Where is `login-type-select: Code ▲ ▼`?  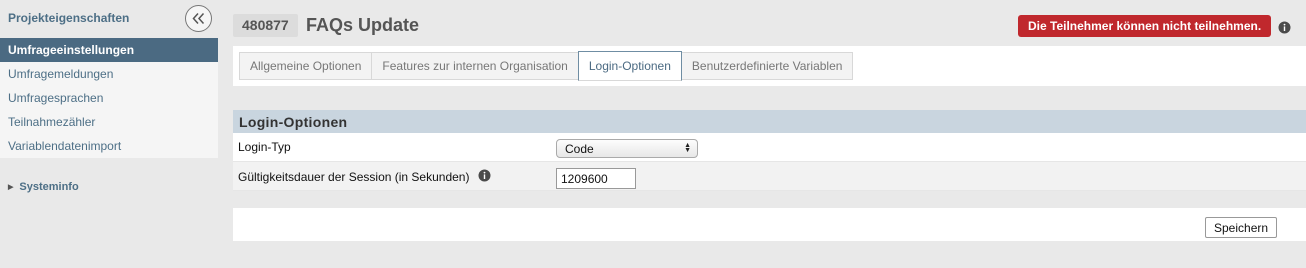
login-type-select: Code ▲ ▼ is located at coordinates (627, 148).